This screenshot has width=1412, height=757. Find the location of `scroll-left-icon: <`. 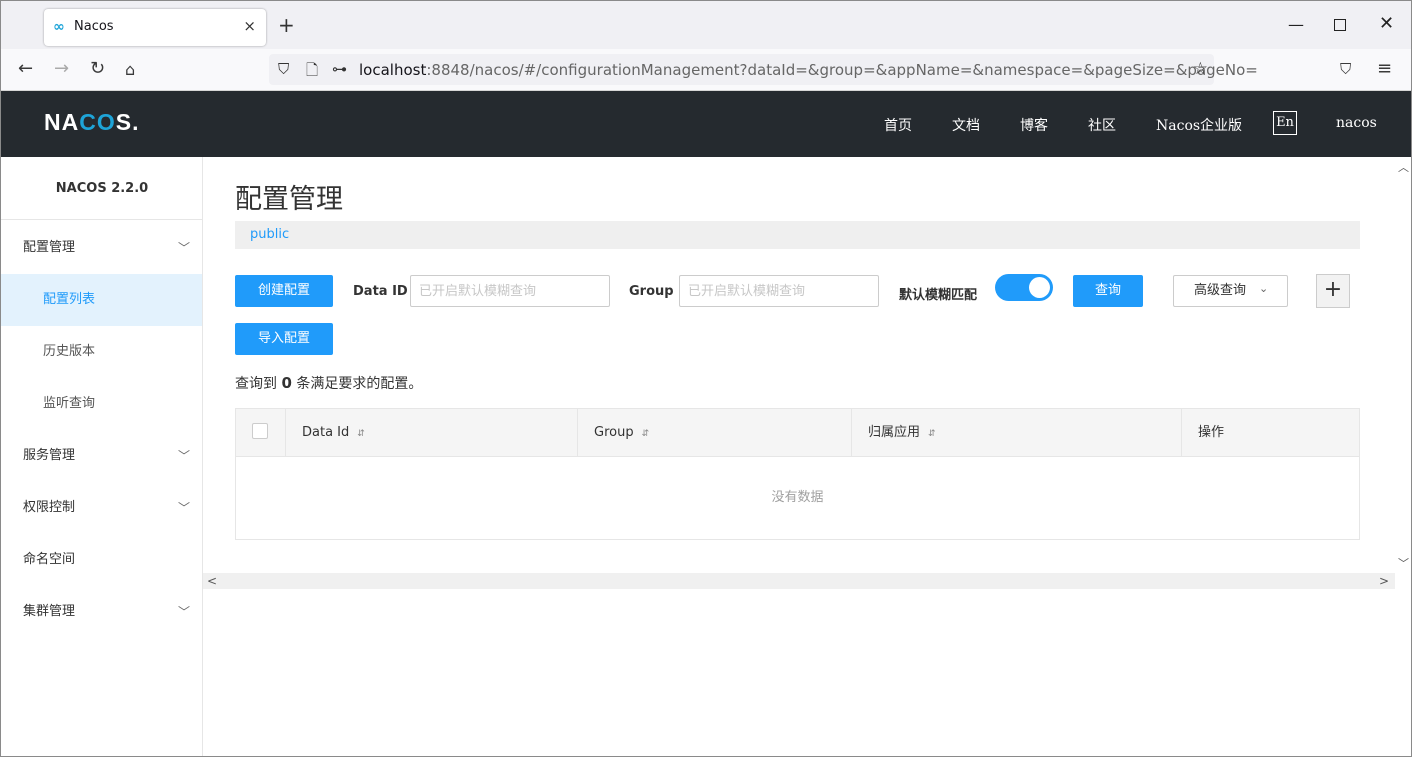

scroll-left-icon: < is located at coordinates (212, 581).